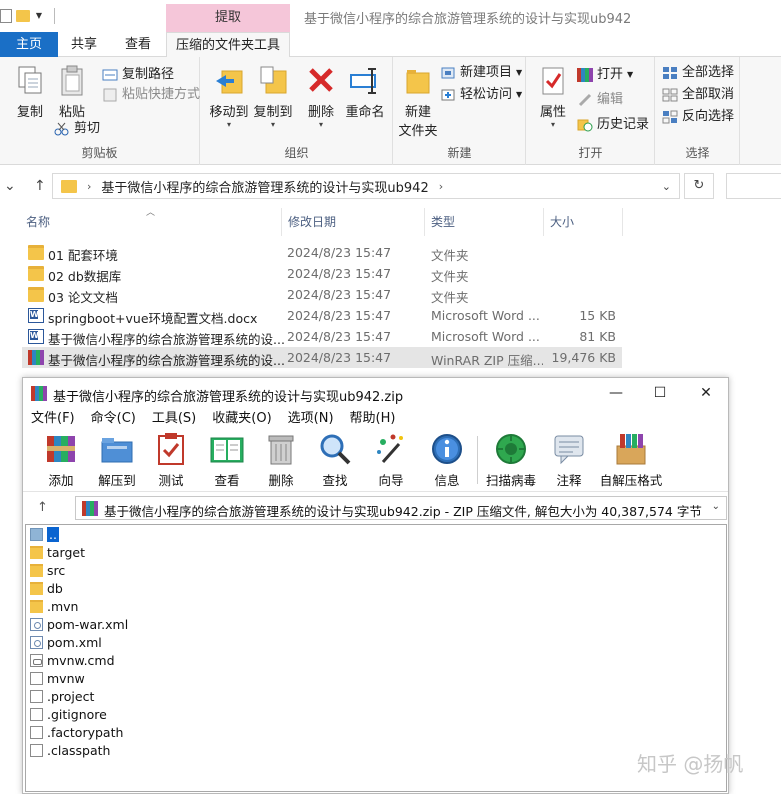 This screenshot has height=794, width=781. What do you see at coordinates (40, 186) in the screenshot?
I see `up-arrow-icon: ↑` at bounding box center [40, 186].